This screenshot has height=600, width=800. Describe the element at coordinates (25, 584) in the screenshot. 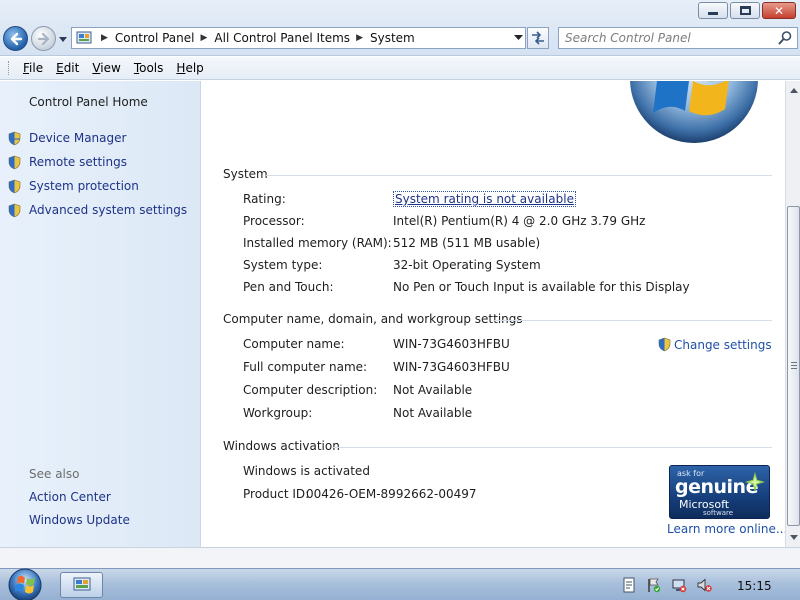

I see `start-button` at that location.